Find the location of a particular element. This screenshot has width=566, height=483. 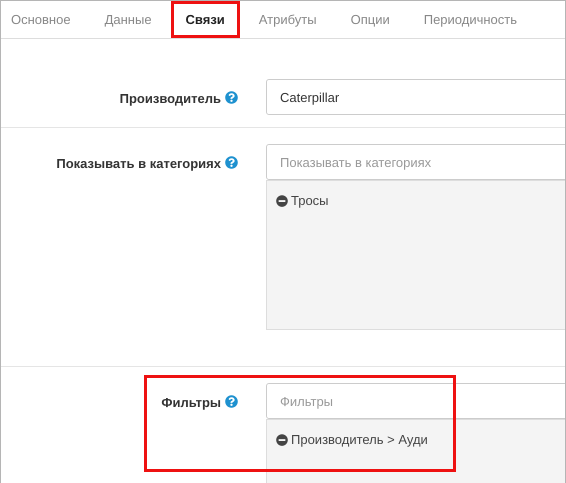

field-label: Производитель is located at coordinates (170, 99).